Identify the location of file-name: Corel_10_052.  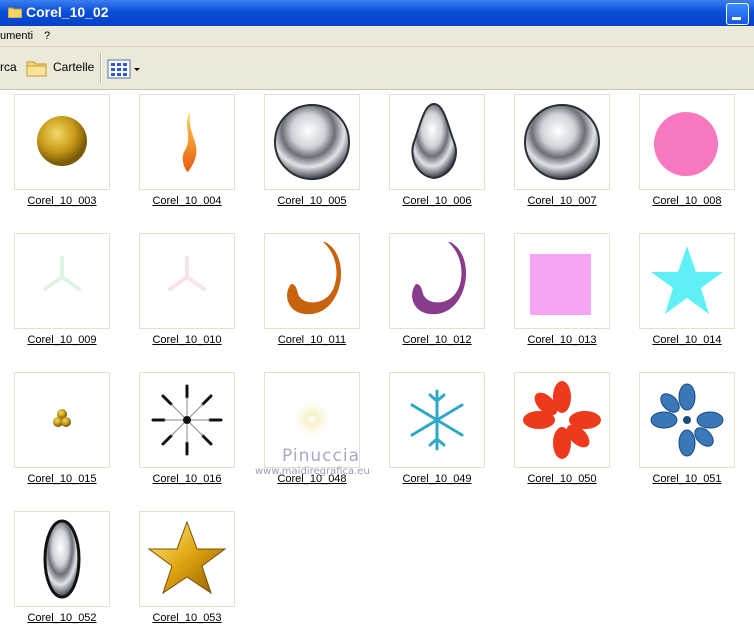
(62, 618).